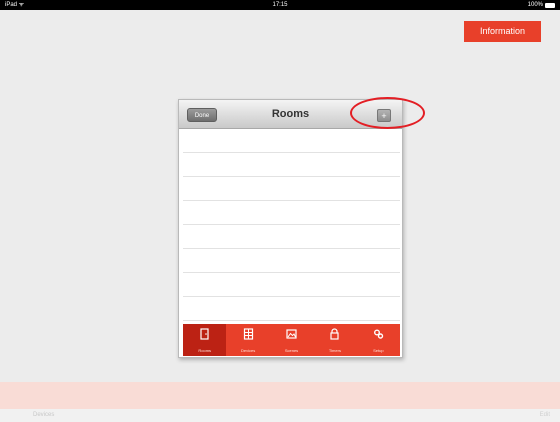 The height and width of the screenshot is (422, 560). Describe the element at coordinates (387, 113) in the screenshot. I see `add-button-highlight-circle` at that location.